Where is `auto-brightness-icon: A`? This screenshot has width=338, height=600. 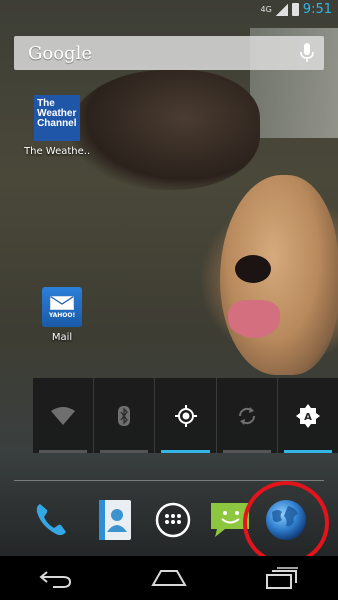
auto-brightness-icon: A is located at coordinates (307, 415).